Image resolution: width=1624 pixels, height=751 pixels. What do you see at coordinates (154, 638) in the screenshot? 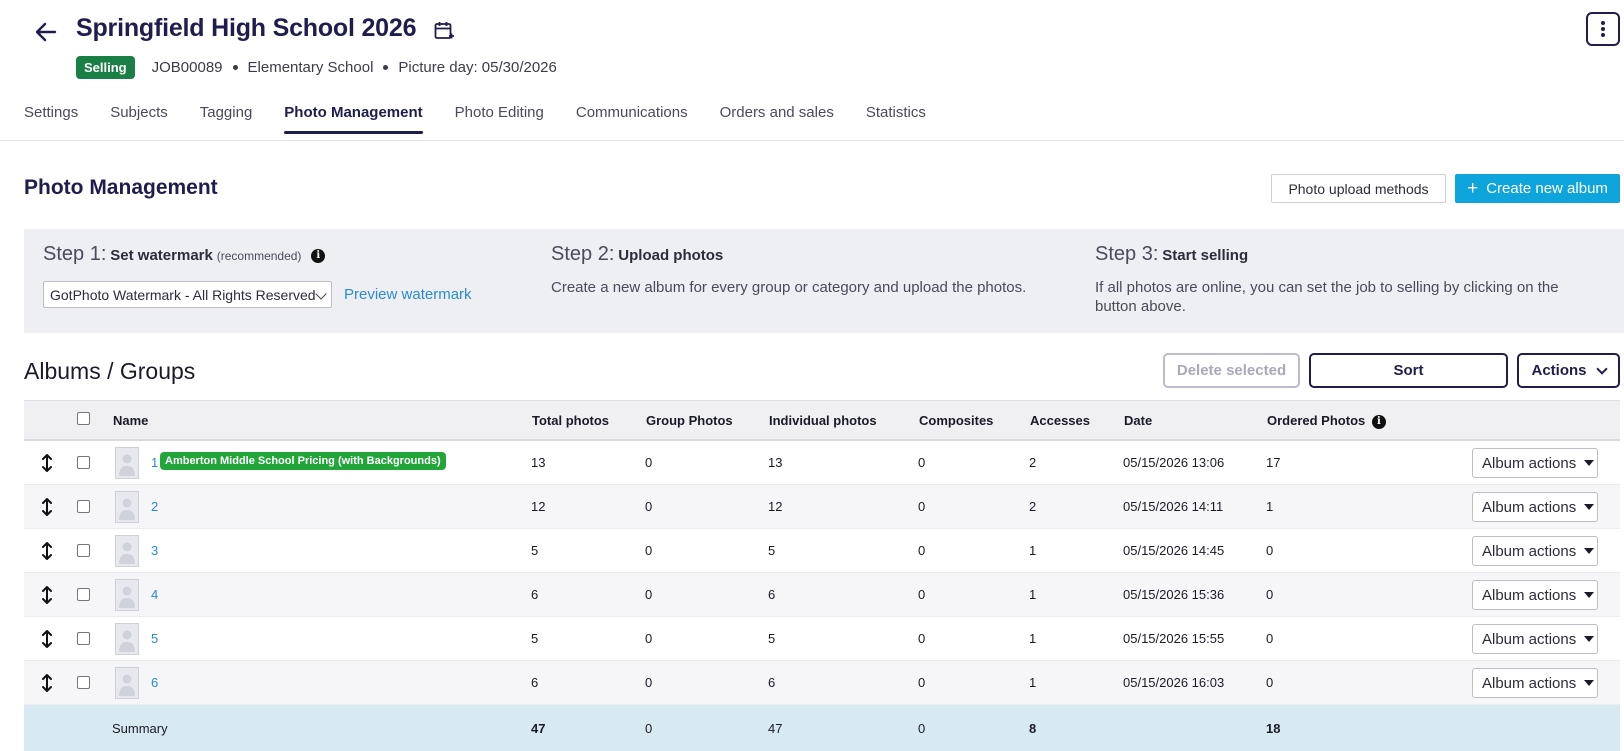
I see `album-name-link: 5` at bounding box center [154, 638].